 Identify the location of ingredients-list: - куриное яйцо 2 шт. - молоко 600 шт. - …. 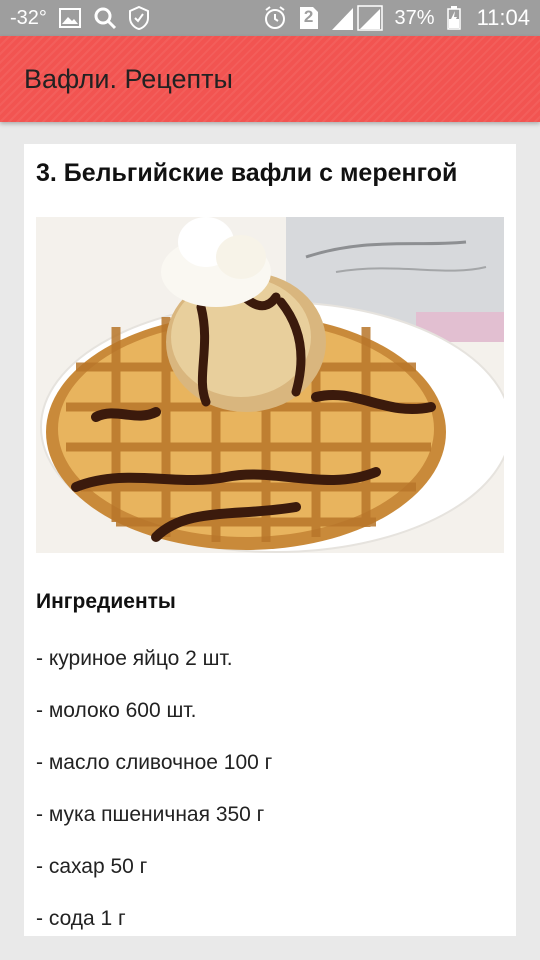
(154, 802).